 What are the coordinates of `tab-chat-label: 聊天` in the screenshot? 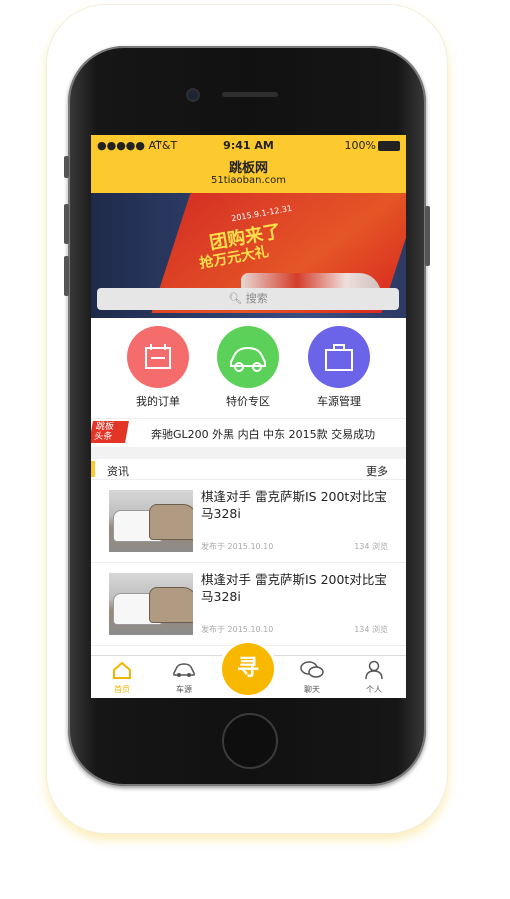 It's located at (312, 689).